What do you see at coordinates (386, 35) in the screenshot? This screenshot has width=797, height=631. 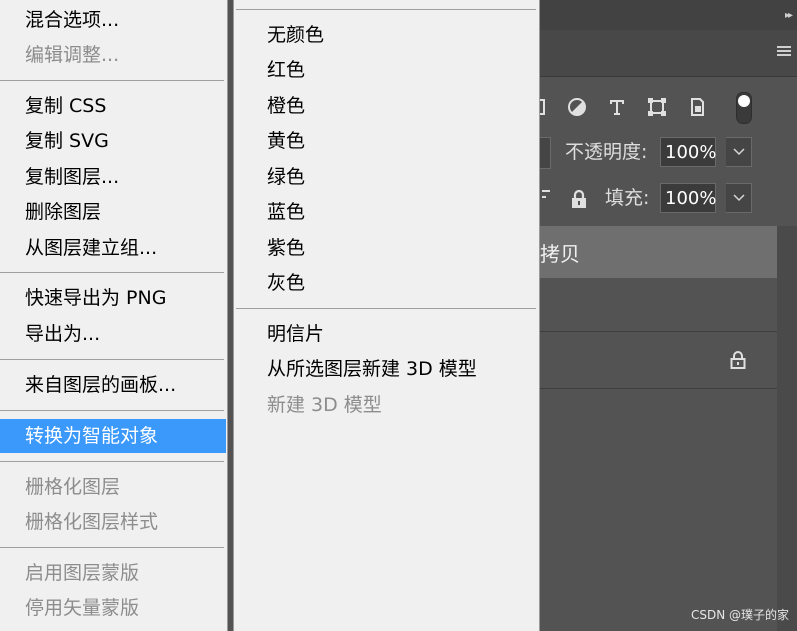 I see `color-item-none: 无颜色` at bounding box center [386, 35].